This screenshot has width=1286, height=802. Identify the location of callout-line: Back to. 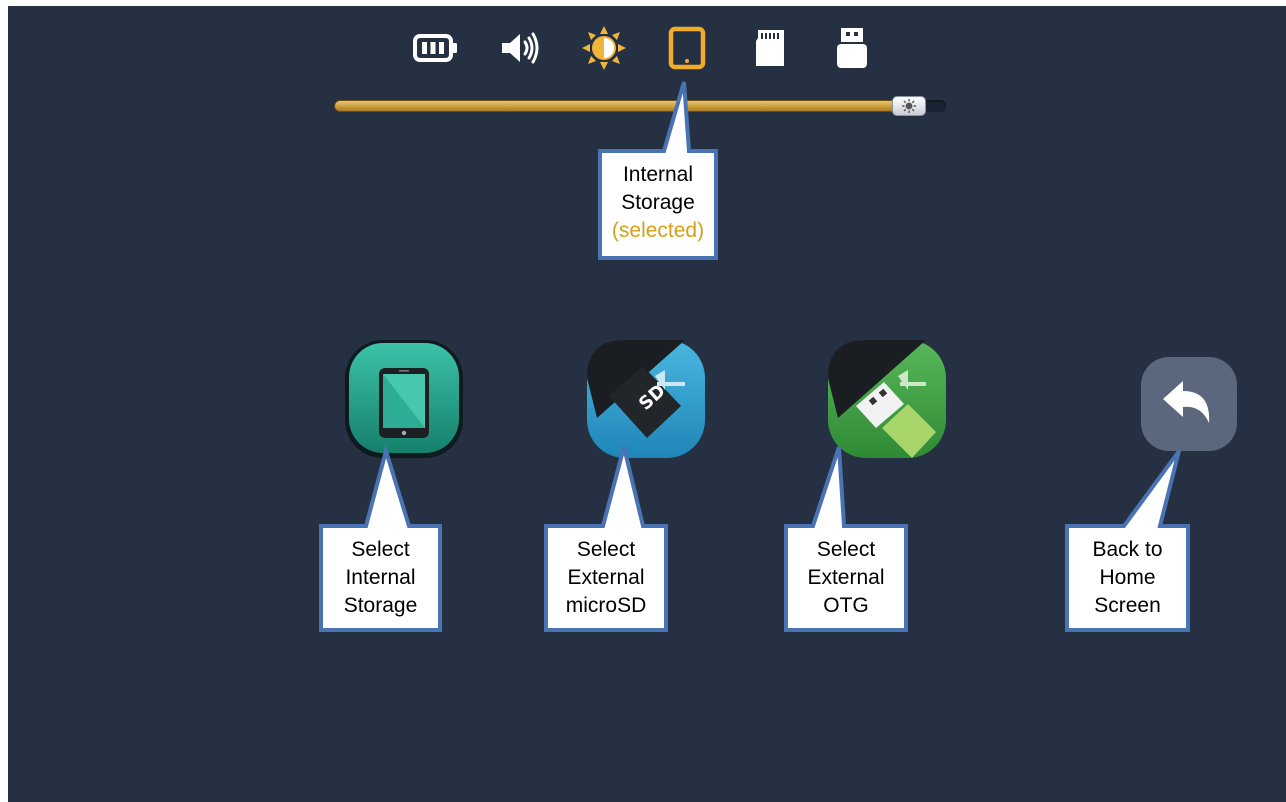
(1127, 549).